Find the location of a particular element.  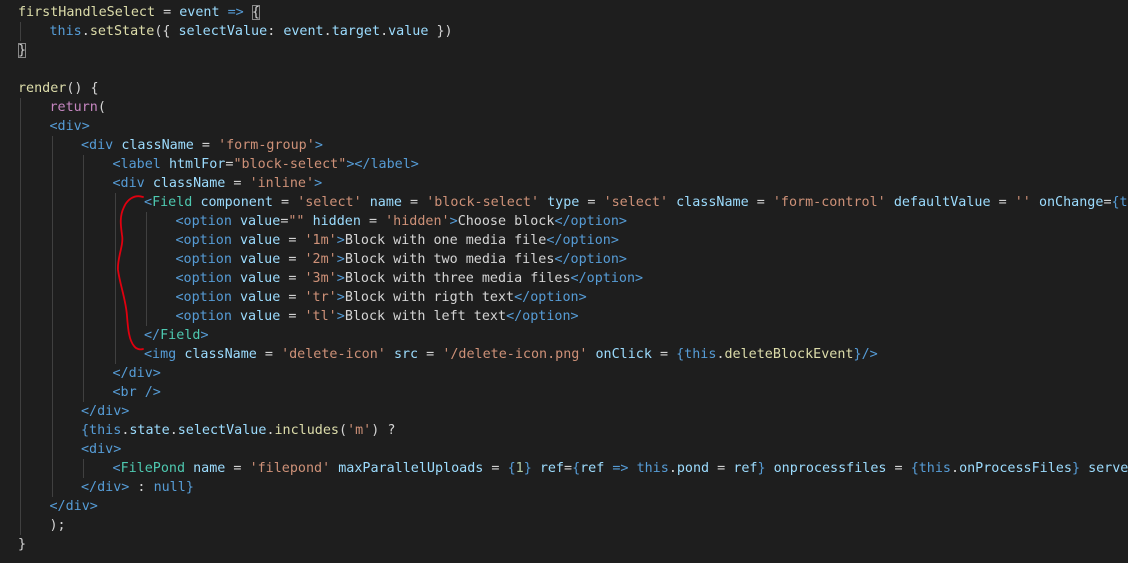

code-token: </div> is located at coordinates (105, 411).